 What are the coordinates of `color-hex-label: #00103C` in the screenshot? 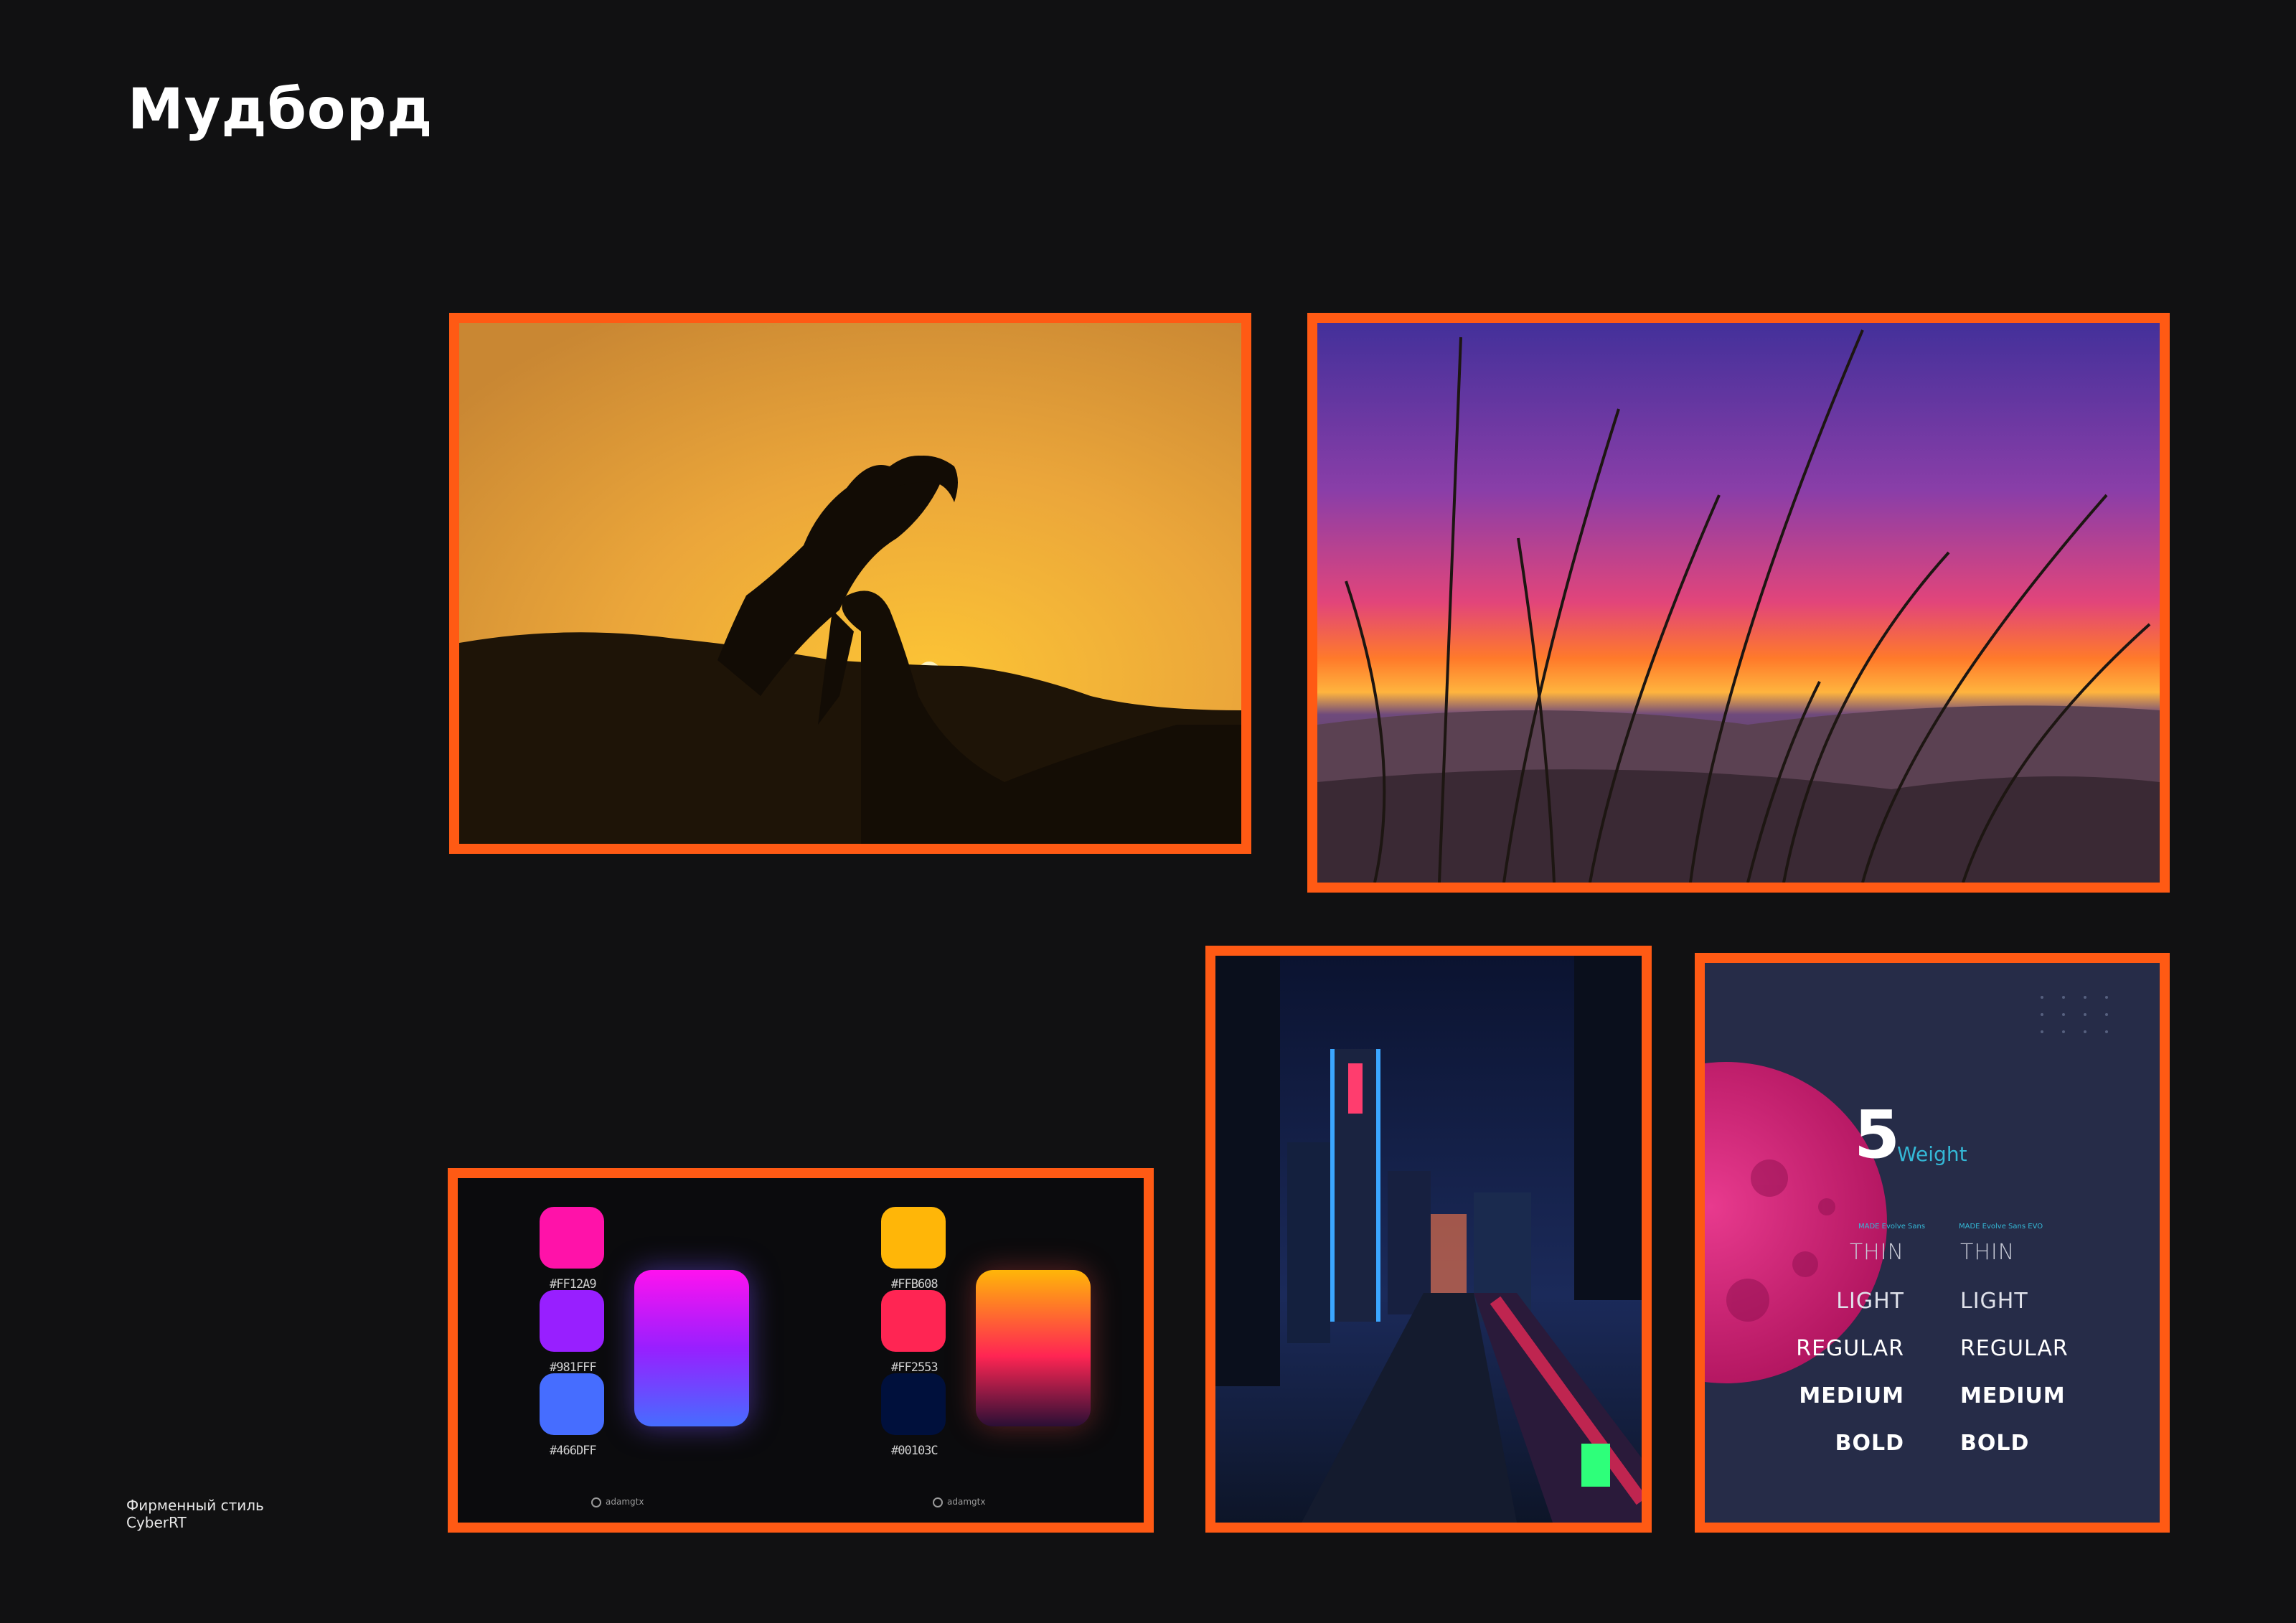 It's located at (915, 1451).